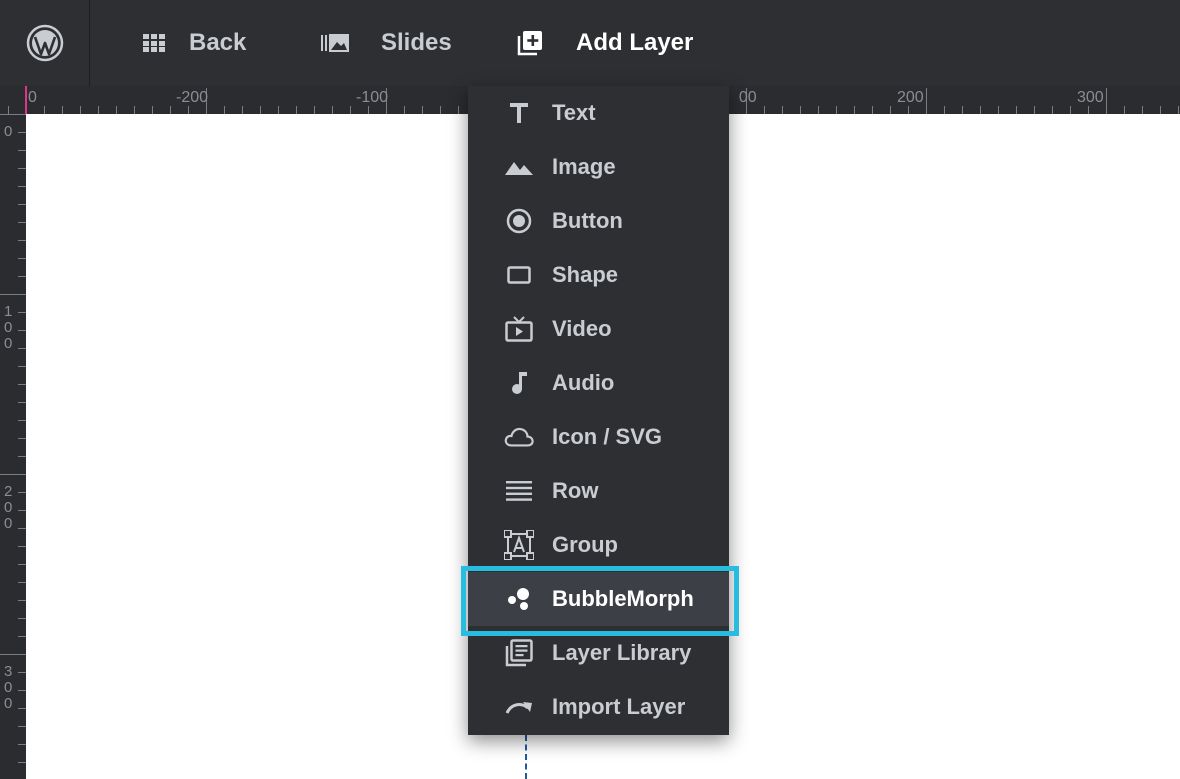 The width and height of the screenshot is (1180, 779). I want to click on back-label: Back, so click(218, 42).